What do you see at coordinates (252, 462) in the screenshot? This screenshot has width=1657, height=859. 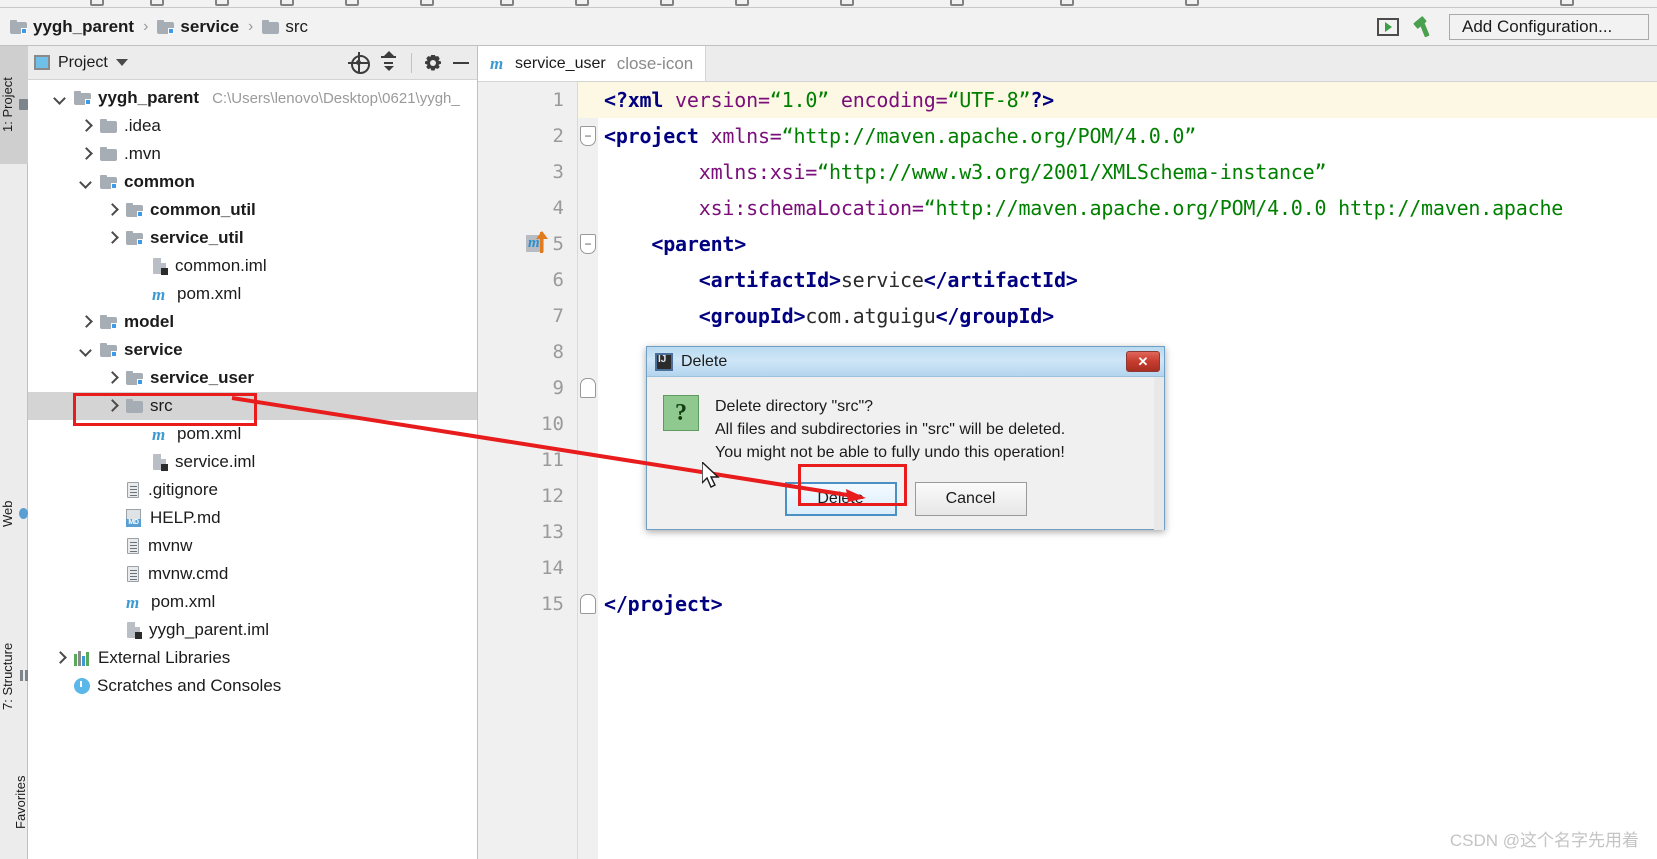 I see `tree-row: service.iml` at bounding box center [252, 462].